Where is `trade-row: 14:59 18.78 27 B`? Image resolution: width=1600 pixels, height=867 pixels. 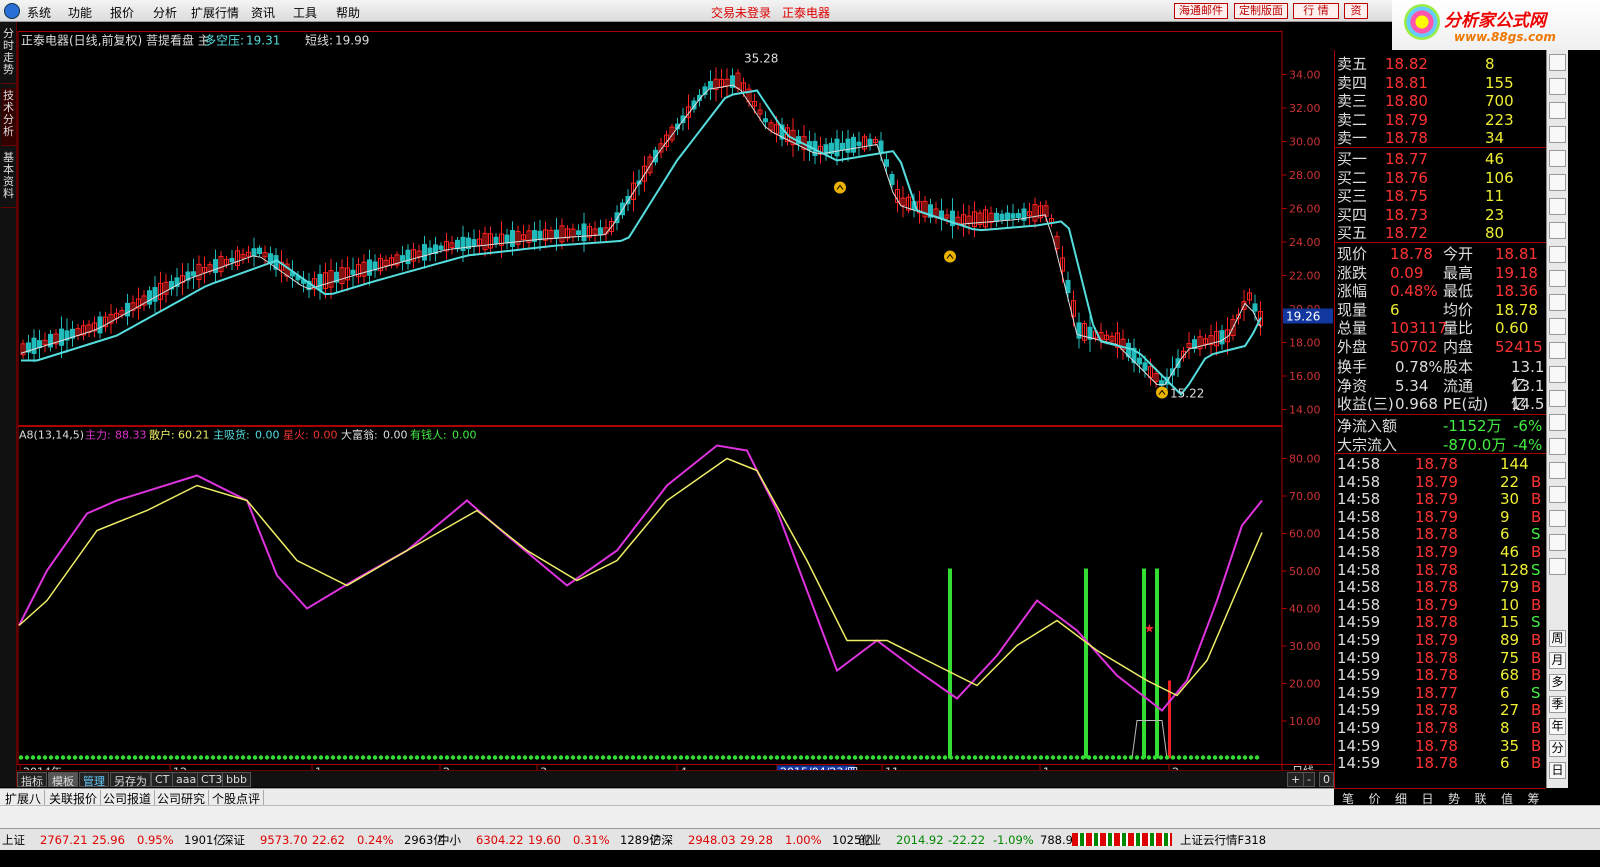
trade-row: 14:59 18.78 27 B is located at coordinates (1441, 710).